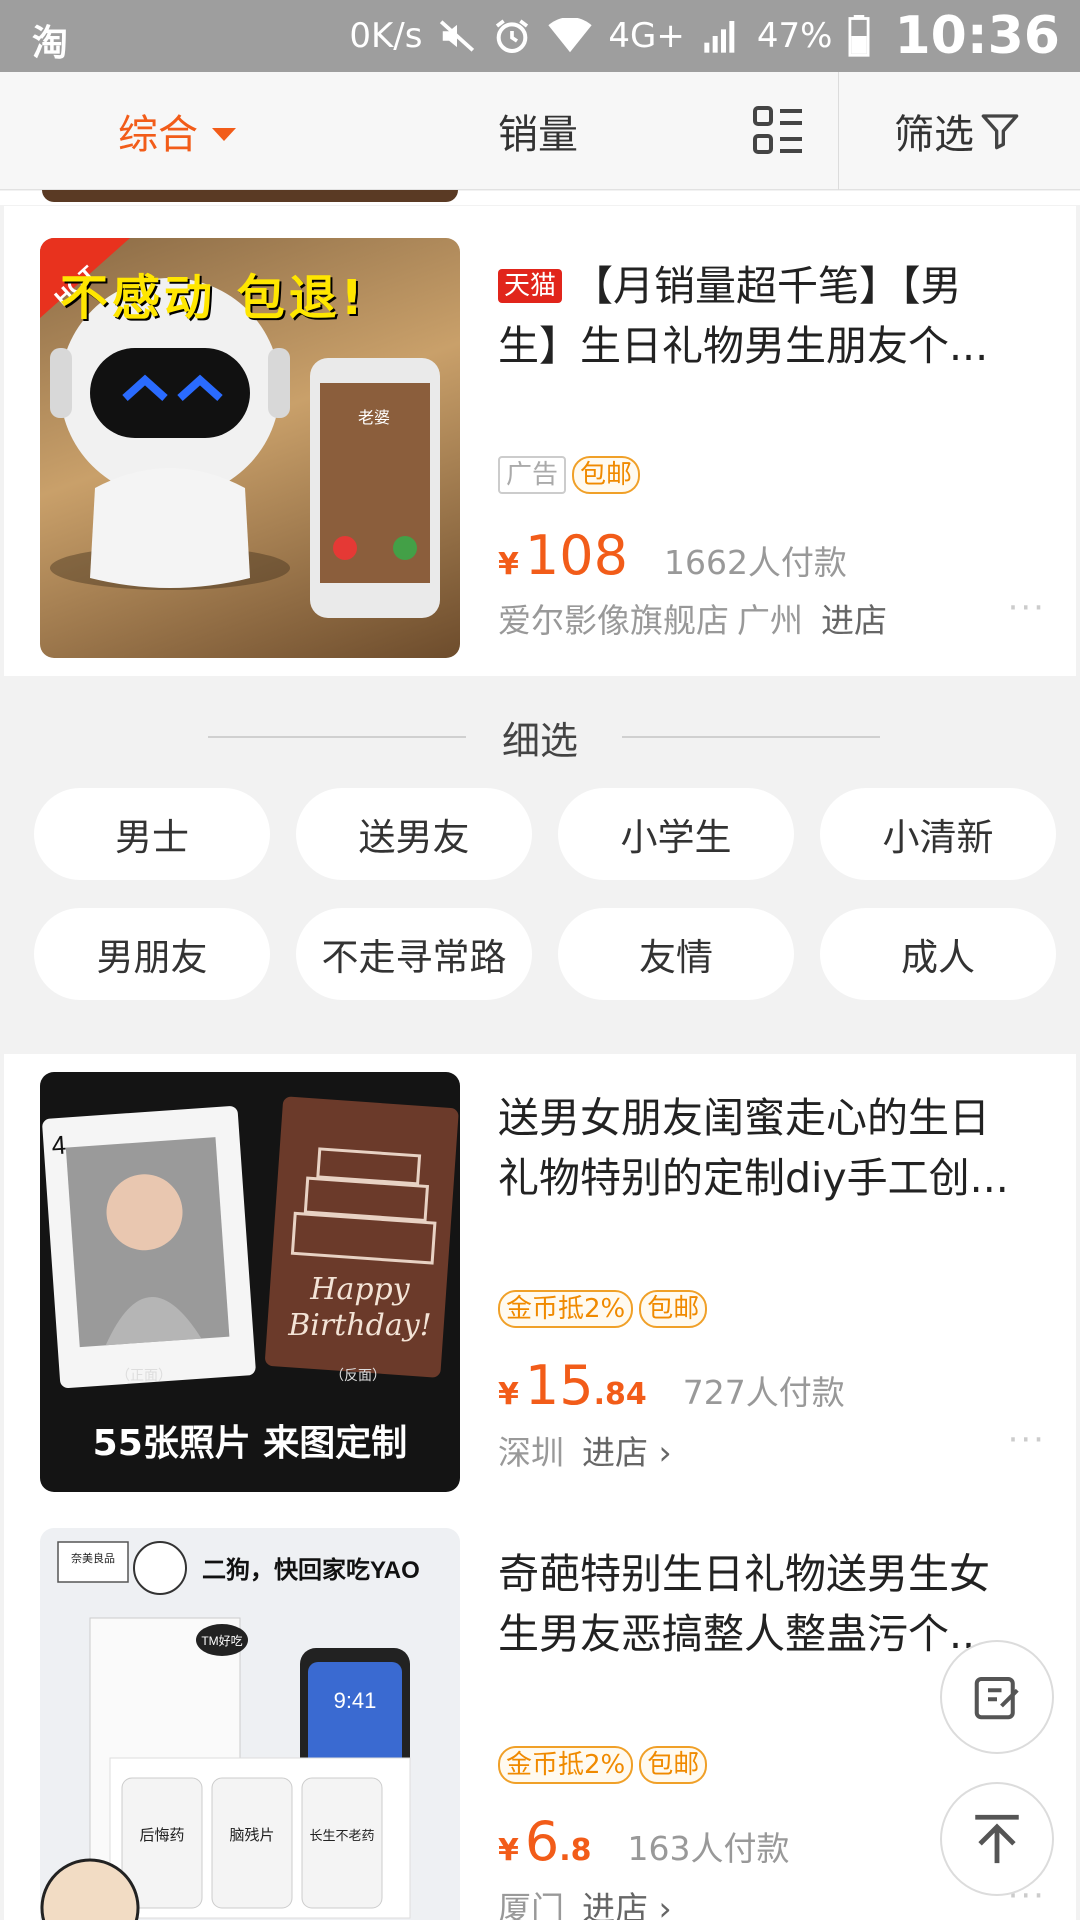 This screenshot has height=1920, width=1080. I want to click on paid-count: 727人付款, so click(763, 1392).